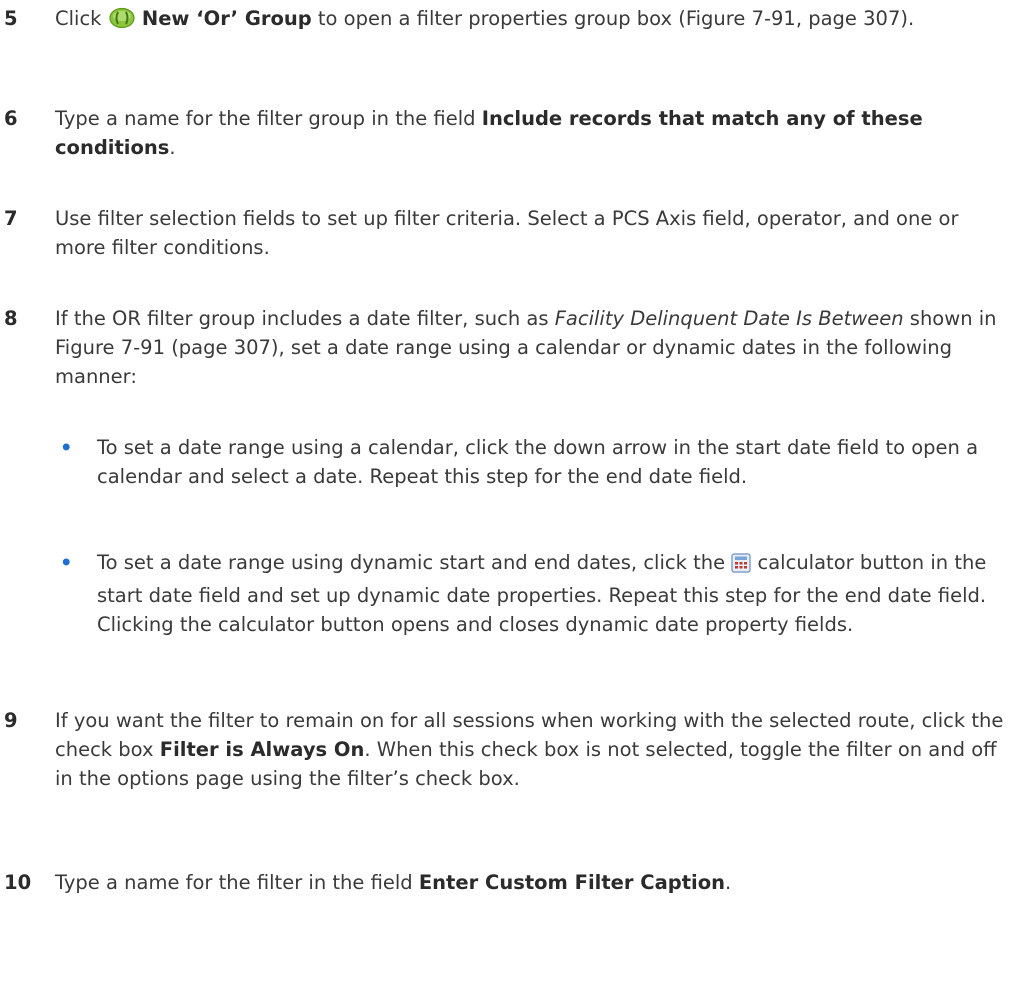 This screenshot has height=1003, width=1021. What do you see at coordinates (571, 882) in the screenshot?
I see `custom-filter-caption-label: Enter Custom Filter Caption` at bounding box center [571, 882].